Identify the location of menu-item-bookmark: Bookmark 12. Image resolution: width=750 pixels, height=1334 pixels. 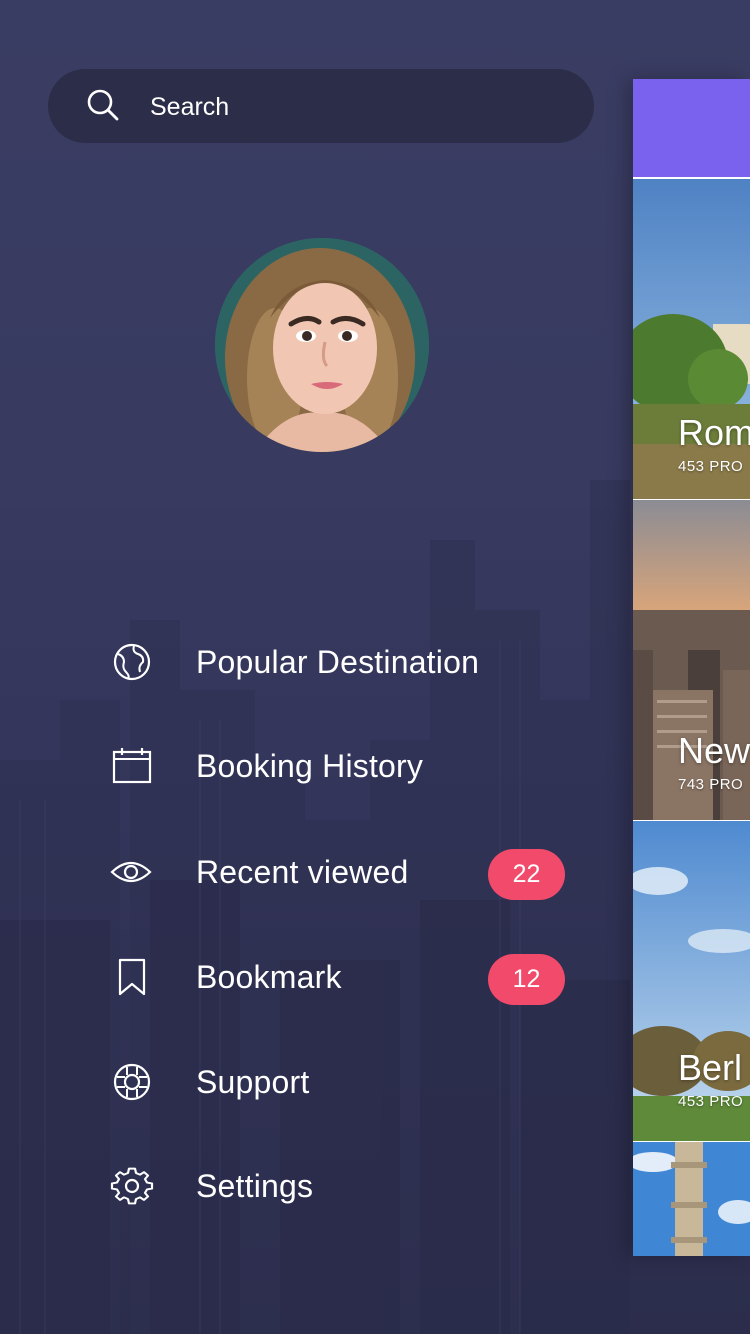
(343, 977).